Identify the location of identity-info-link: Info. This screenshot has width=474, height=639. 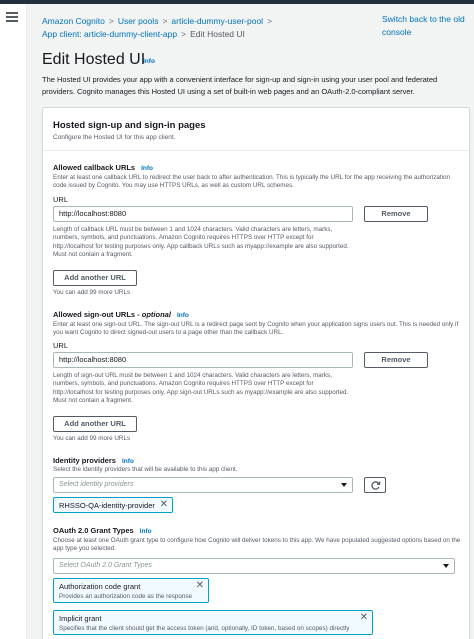
(128, 461).